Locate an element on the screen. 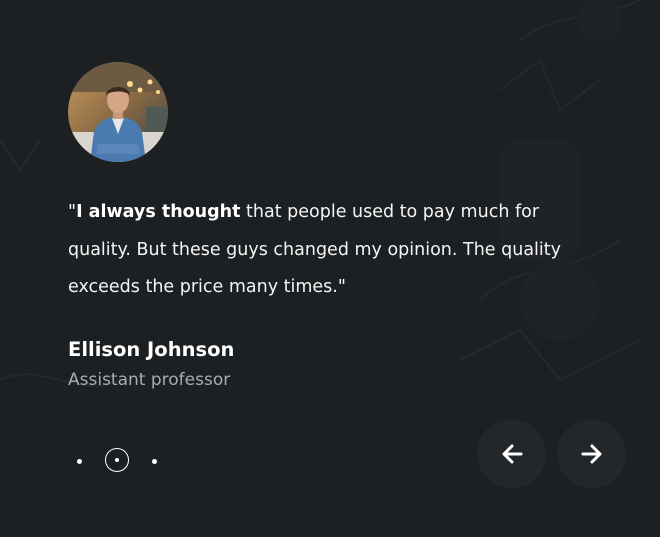  previous-slide-button is located at coordinates (511, 453).